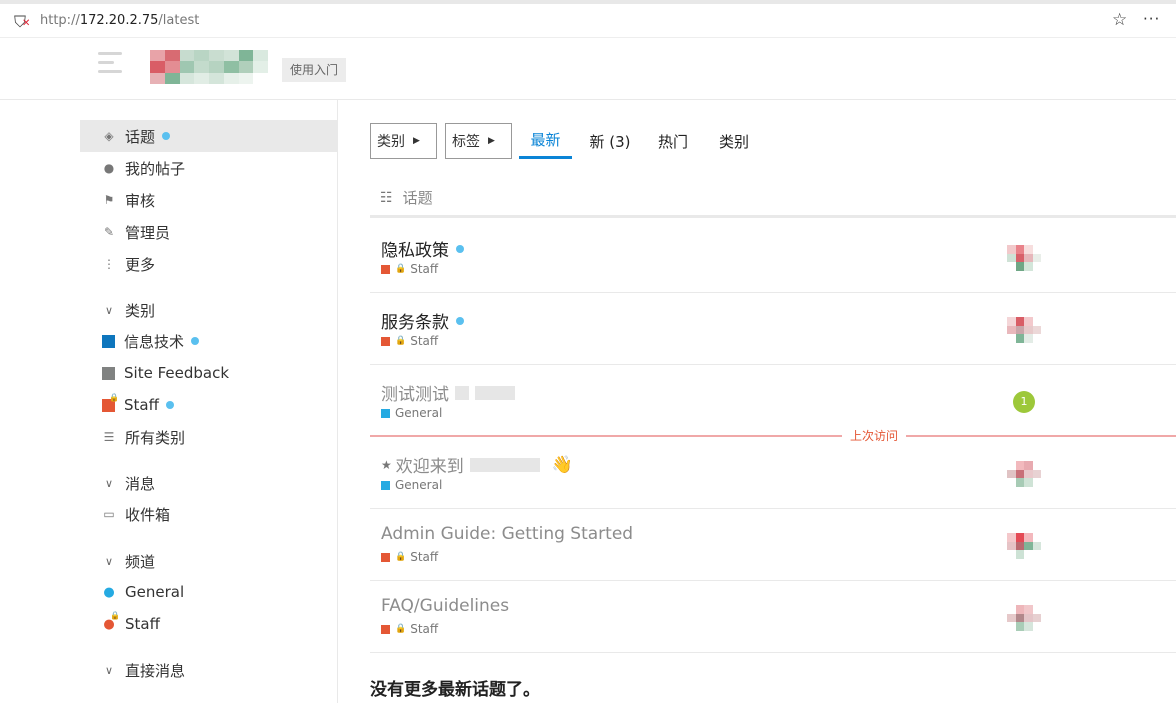 The height and width of the screenshot is (703, 1176). What do you see at coordinates (773, 545) in the screenshot?
I see `topic-row: Admin Guide: Getting Started 🔒 Staff` at bounding box center [773, 545].